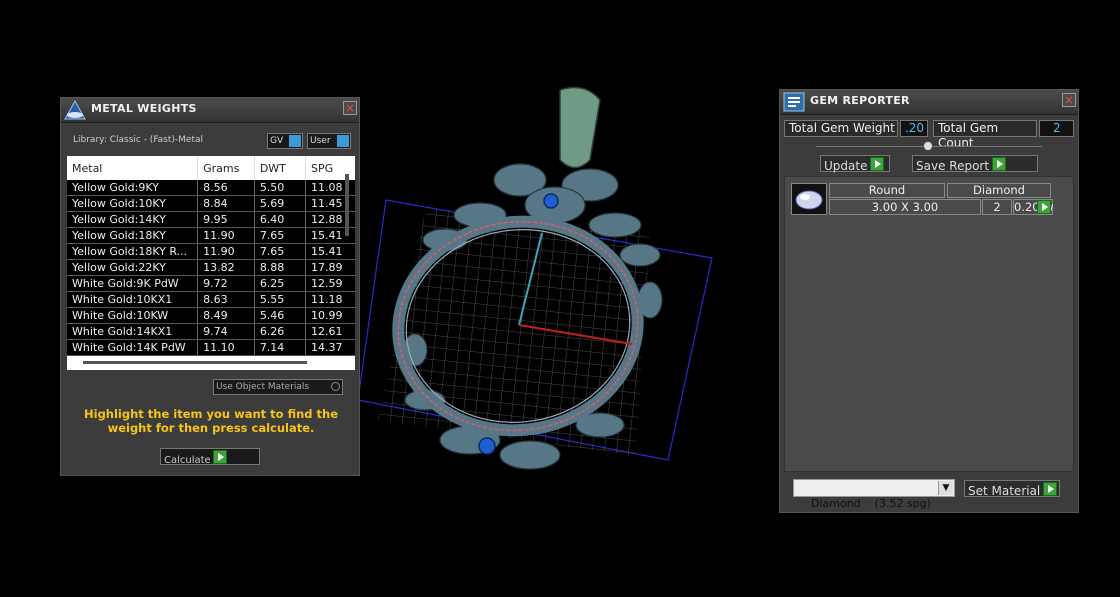  I want to click on total-gem-weight-label: Total Gem Weight, so click(841, 128).